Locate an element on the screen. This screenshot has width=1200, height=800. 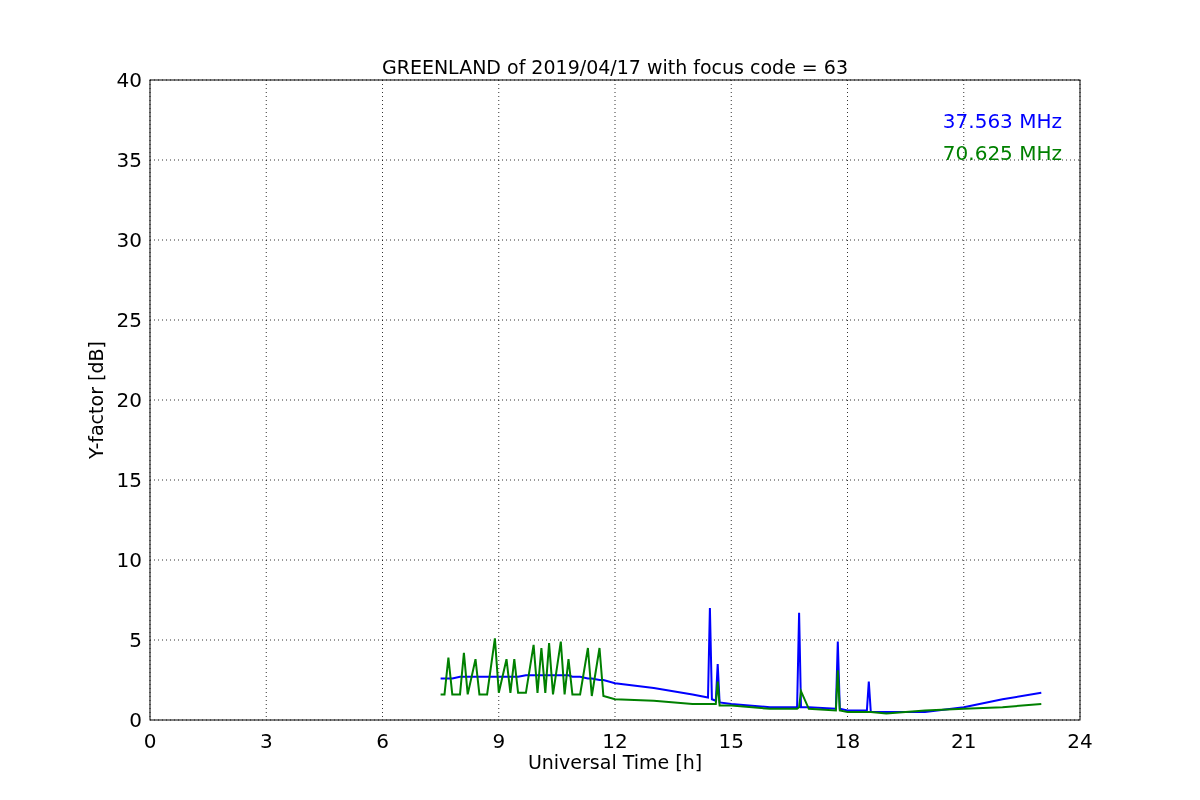
x-tick-label: 3 is located at coordinates (266, 741).